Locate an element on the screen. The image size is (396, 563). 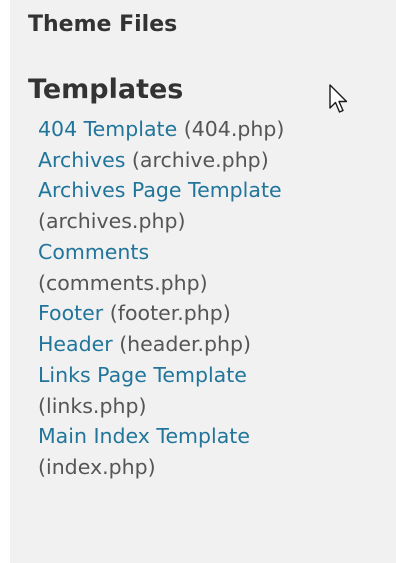
template-file-item: Archives (archive.php) is located at coordinates (198, 160).